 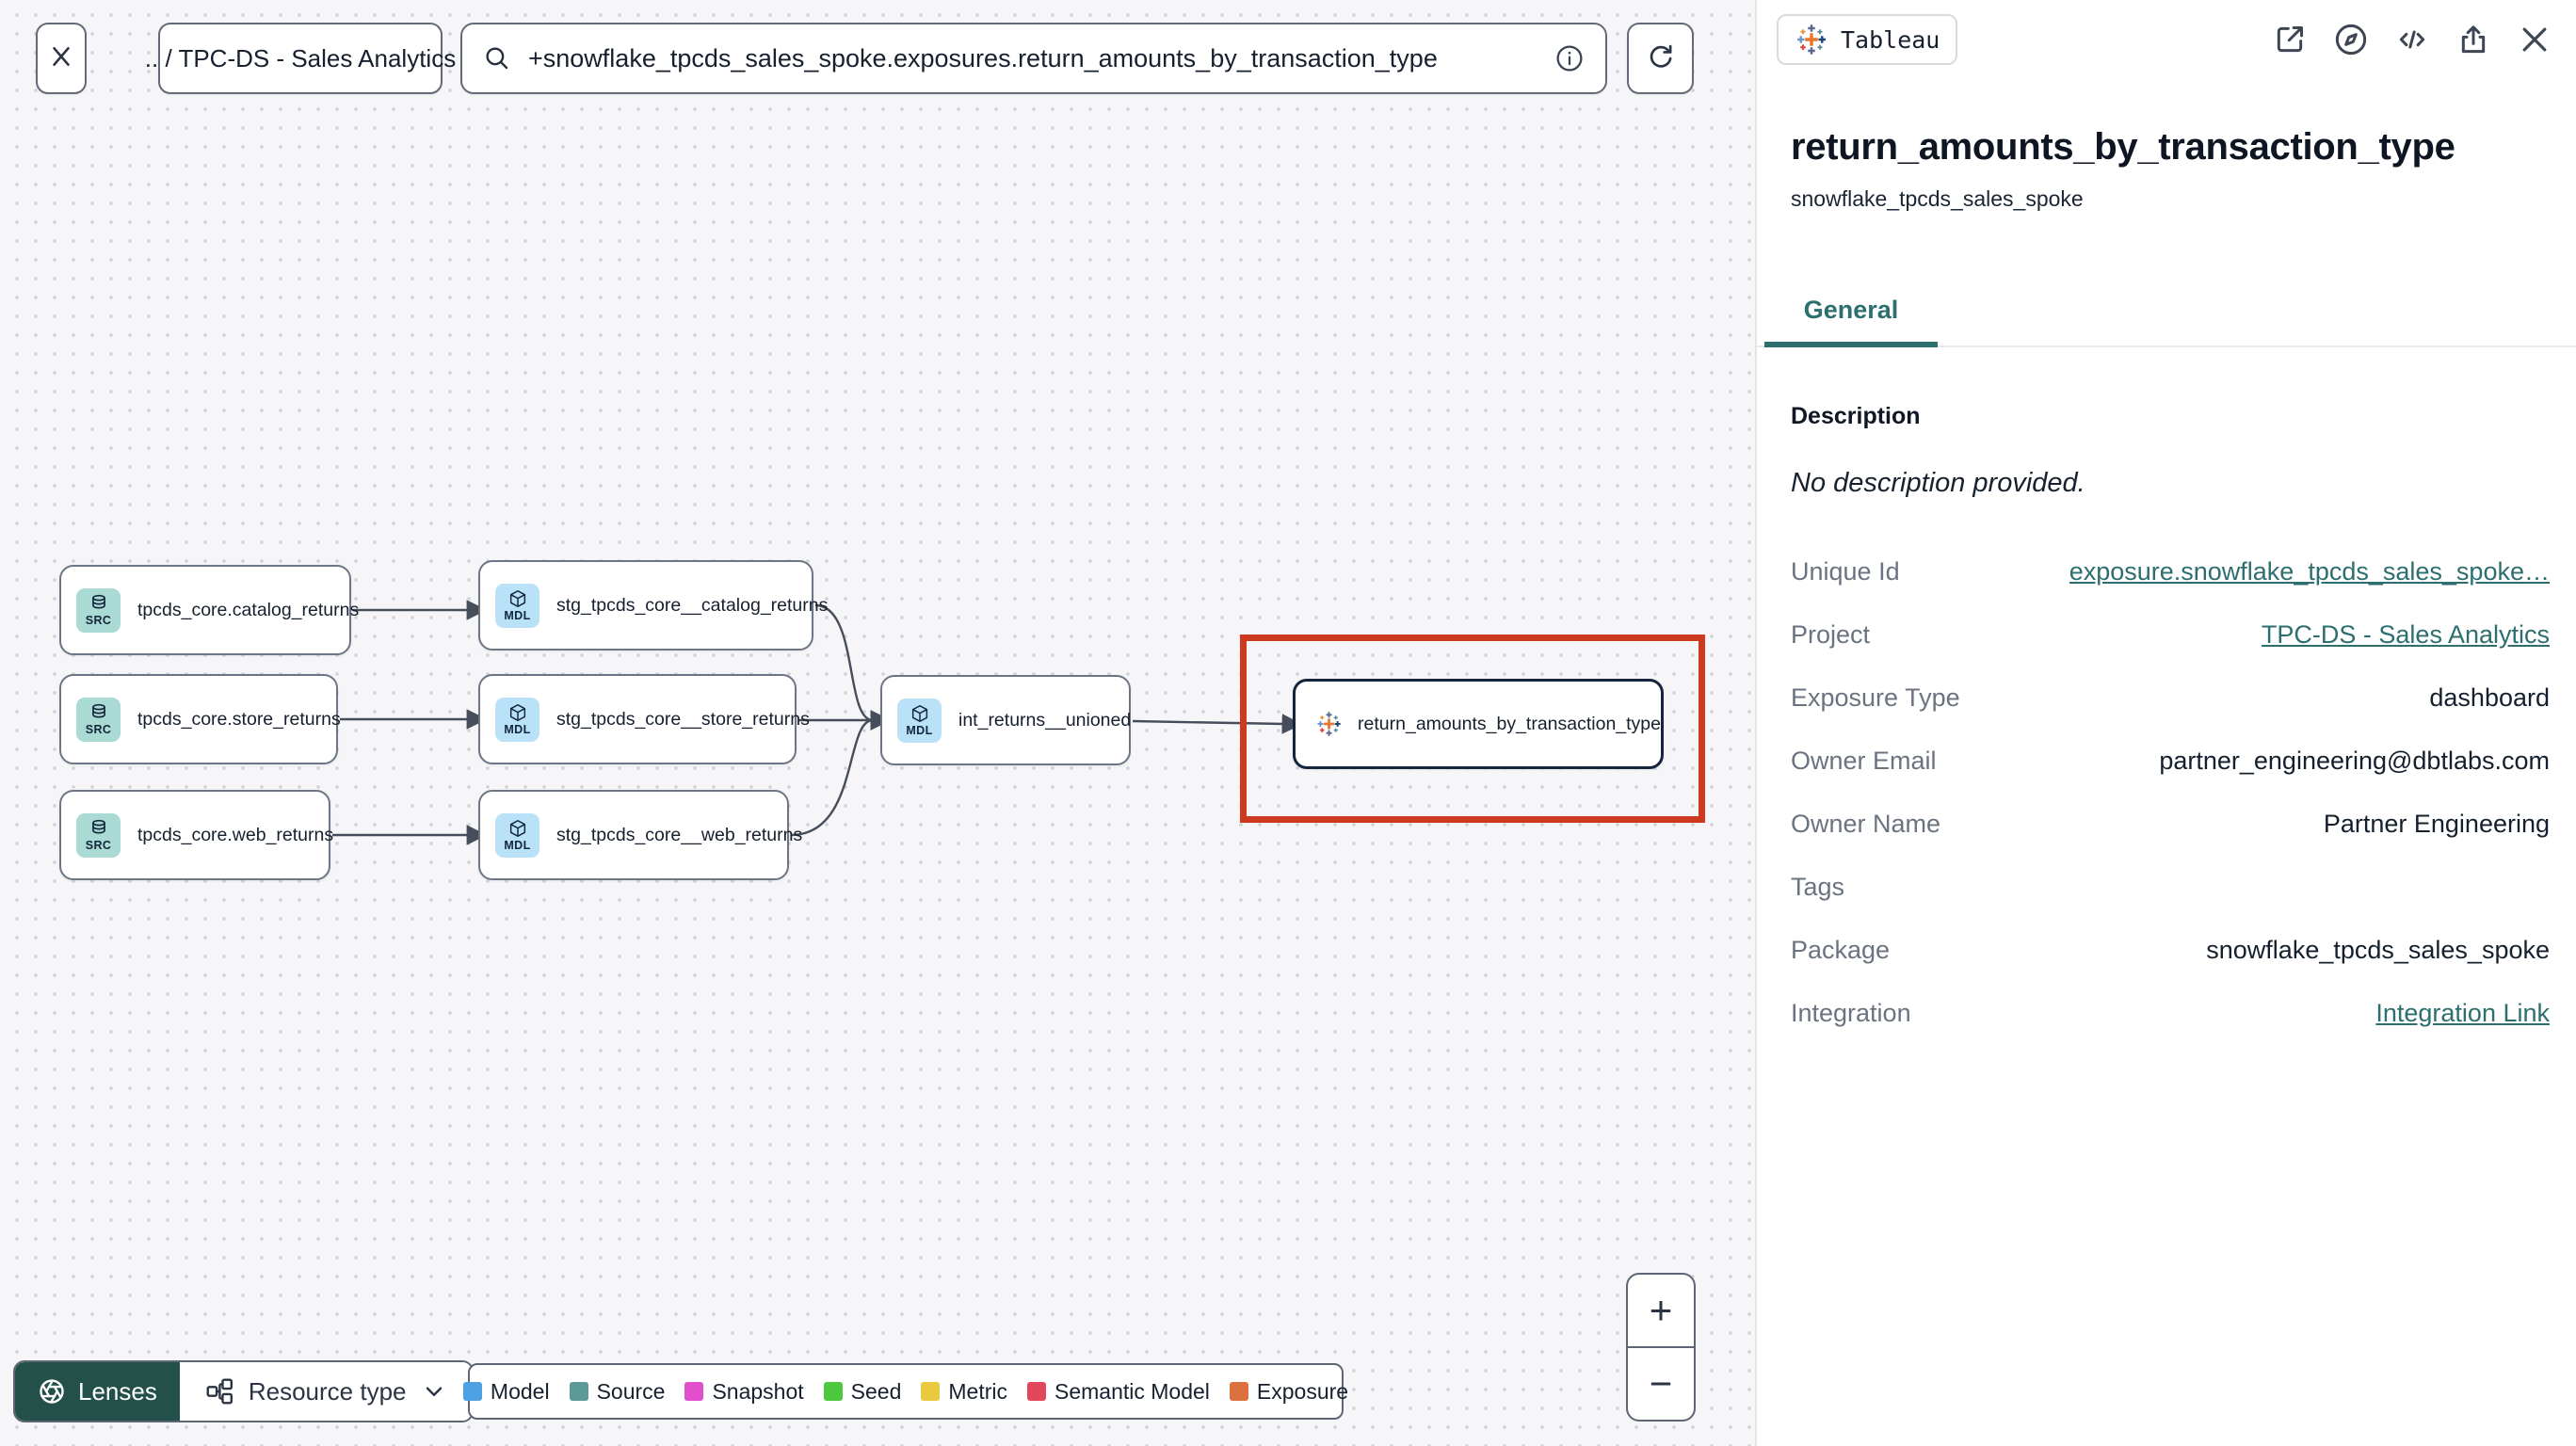 I want to click on zoom-out-button: −, so click(x=1661, y=1384).